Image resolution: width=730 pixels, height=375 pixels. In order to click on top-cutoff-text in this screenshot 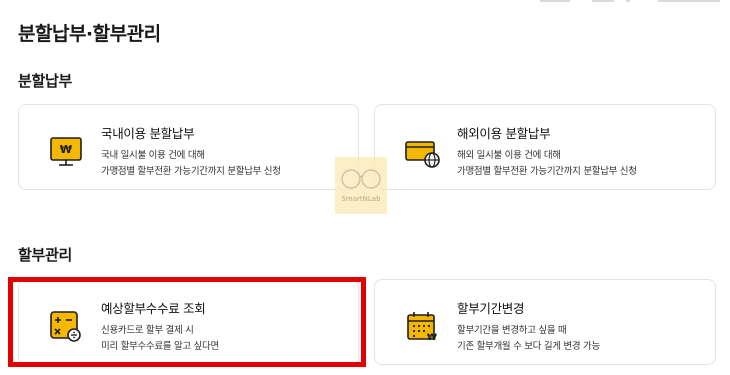, I will do `click(630, 3)`.